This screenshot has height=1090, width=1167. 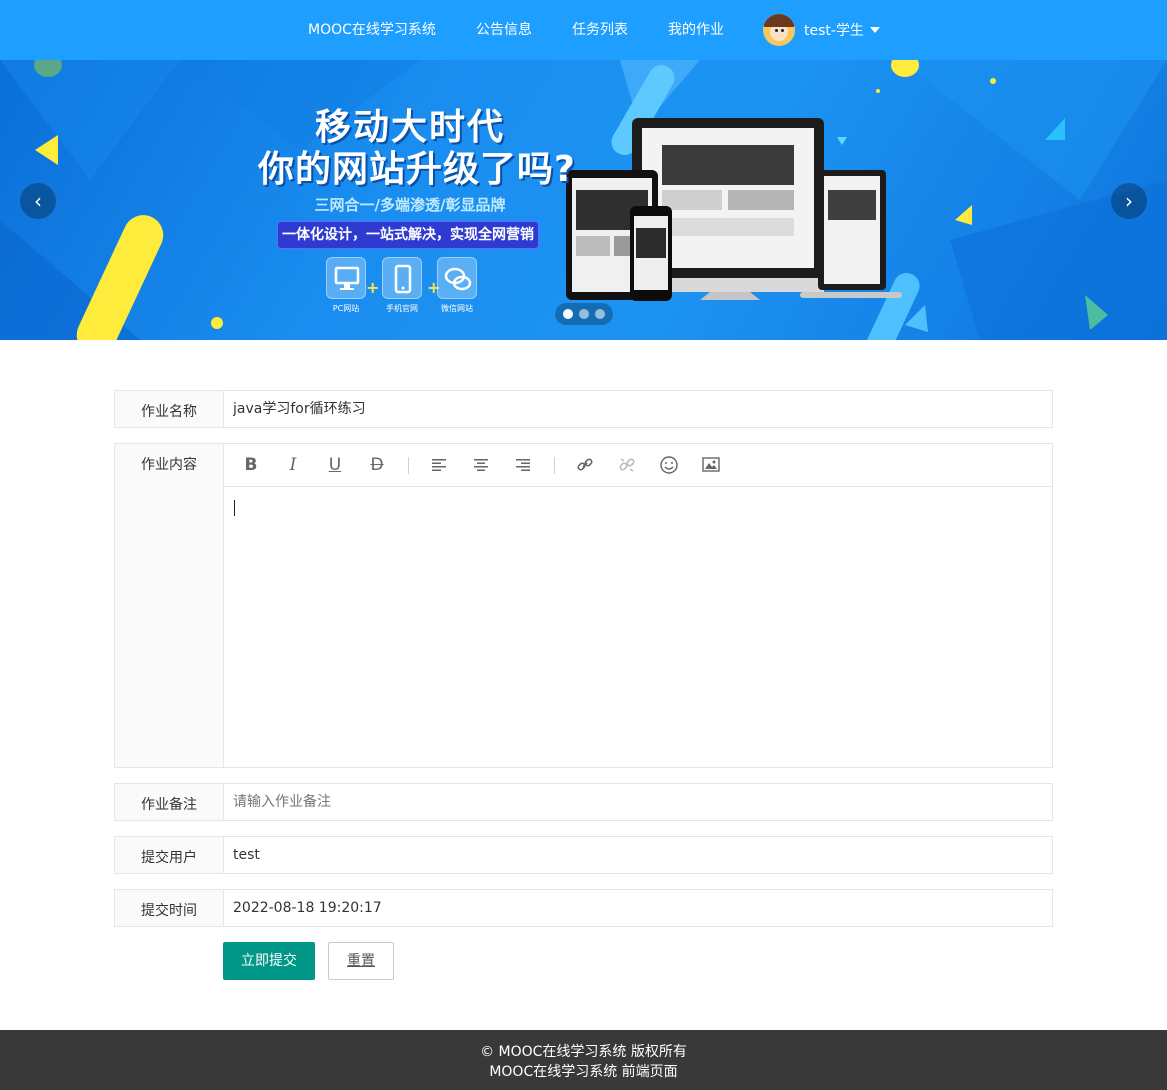 What do you see at coordinates (600, 30) in the screenshot?
I see `nav-item-task-list: 任务列表` at bounding box center [600, 30].